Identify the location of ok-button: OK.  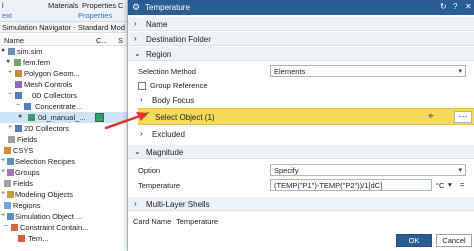
(414, 240).